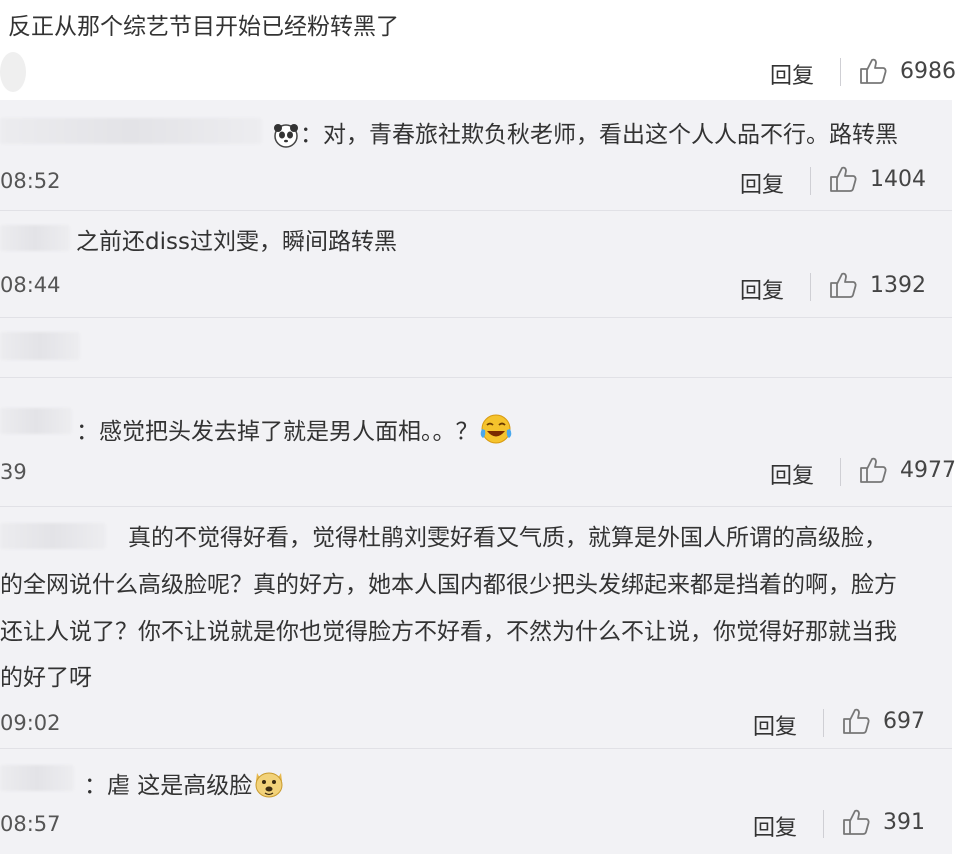 This screenshot has width=960, height=854. What do you see at coordinates (269, 786) in the screenshot?
I see `doge-icon` at bounding box center [269, 786].